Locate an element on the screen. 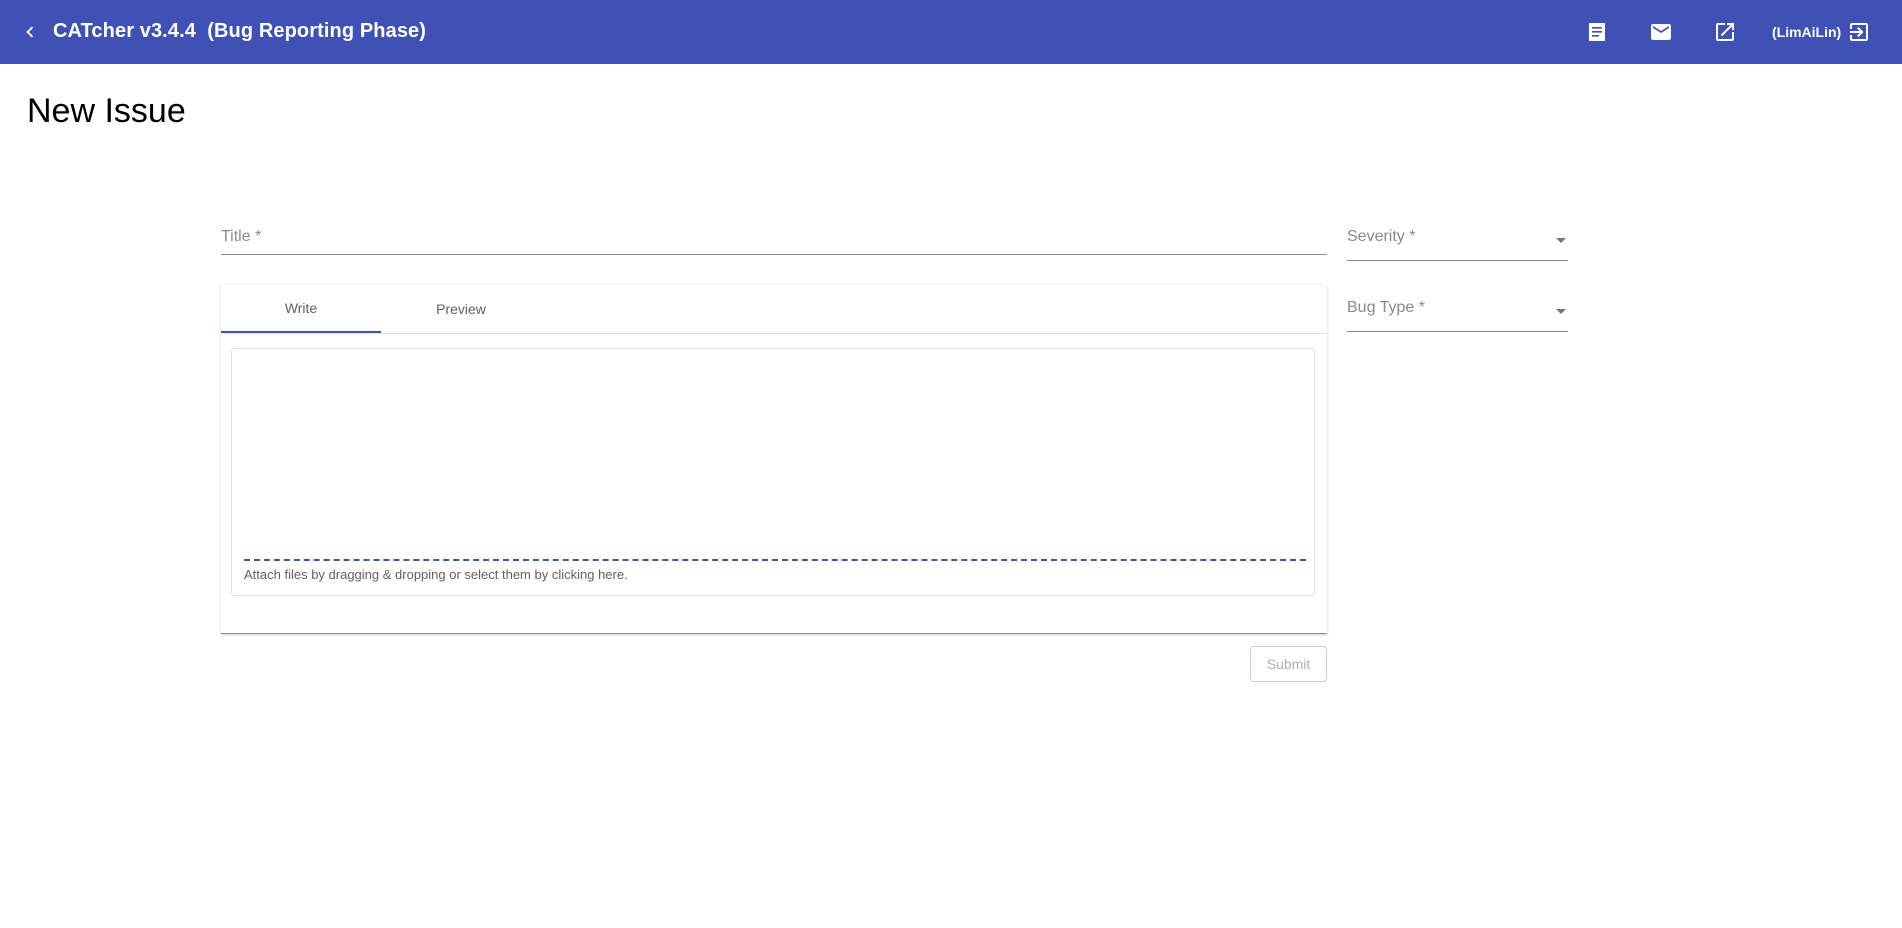  document-button is located at coordinates (1597, 32).